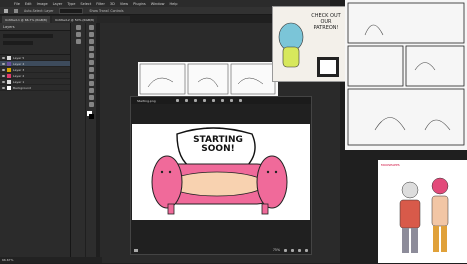 The height and width of the screenshot is (264, 467). I want to click on show-transform-option: Show Transf. Controls, so click(106, 11).